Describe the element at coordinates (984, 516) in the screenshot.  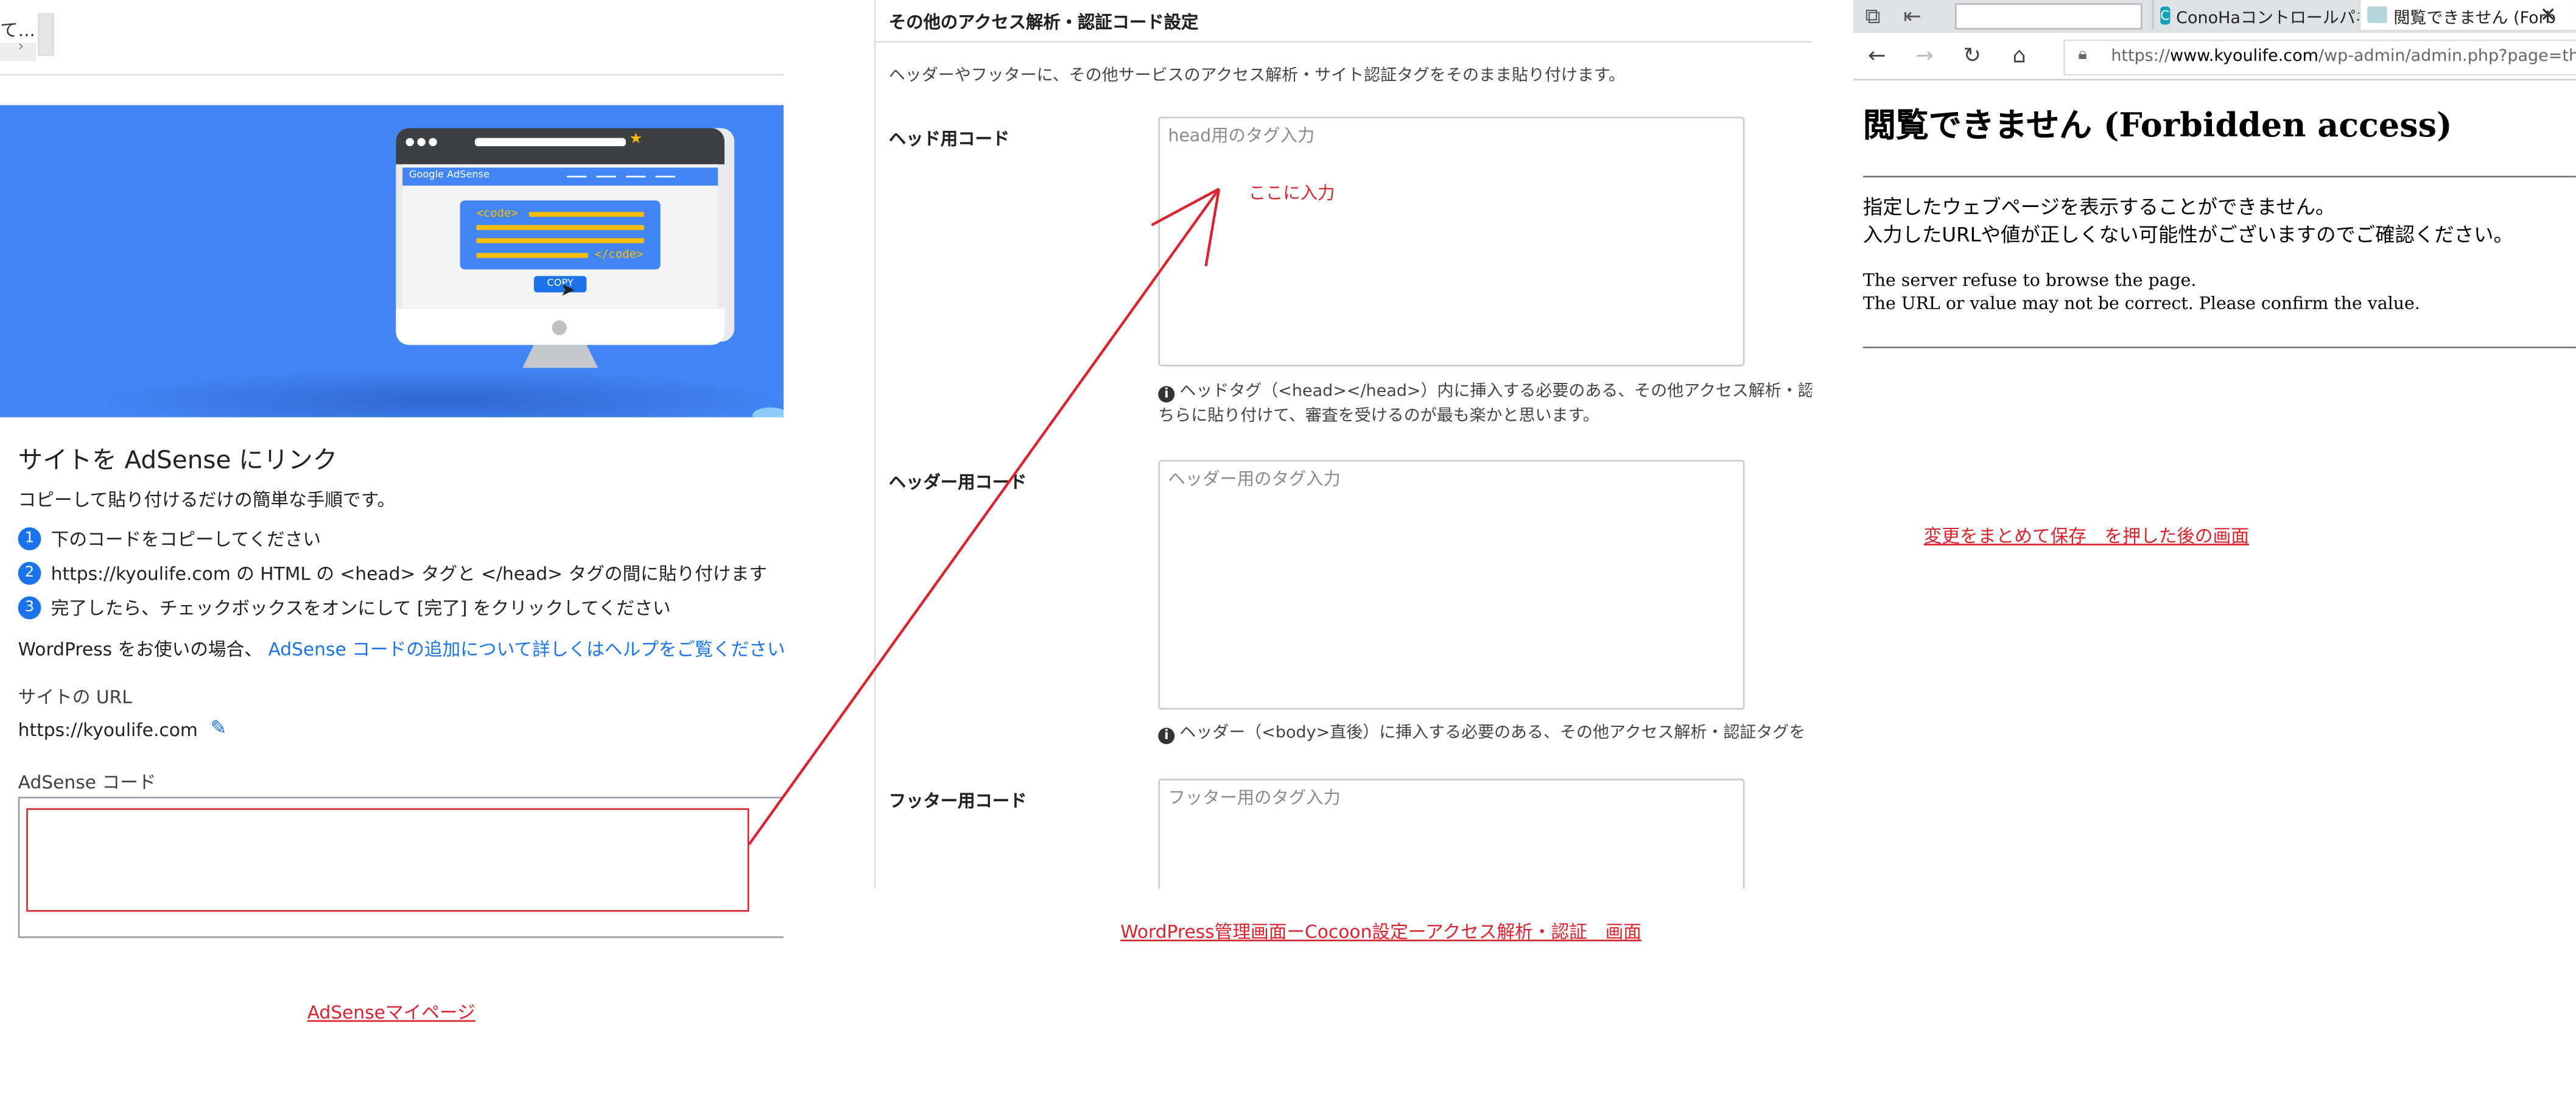
I see `arrow-shaft` at that location.